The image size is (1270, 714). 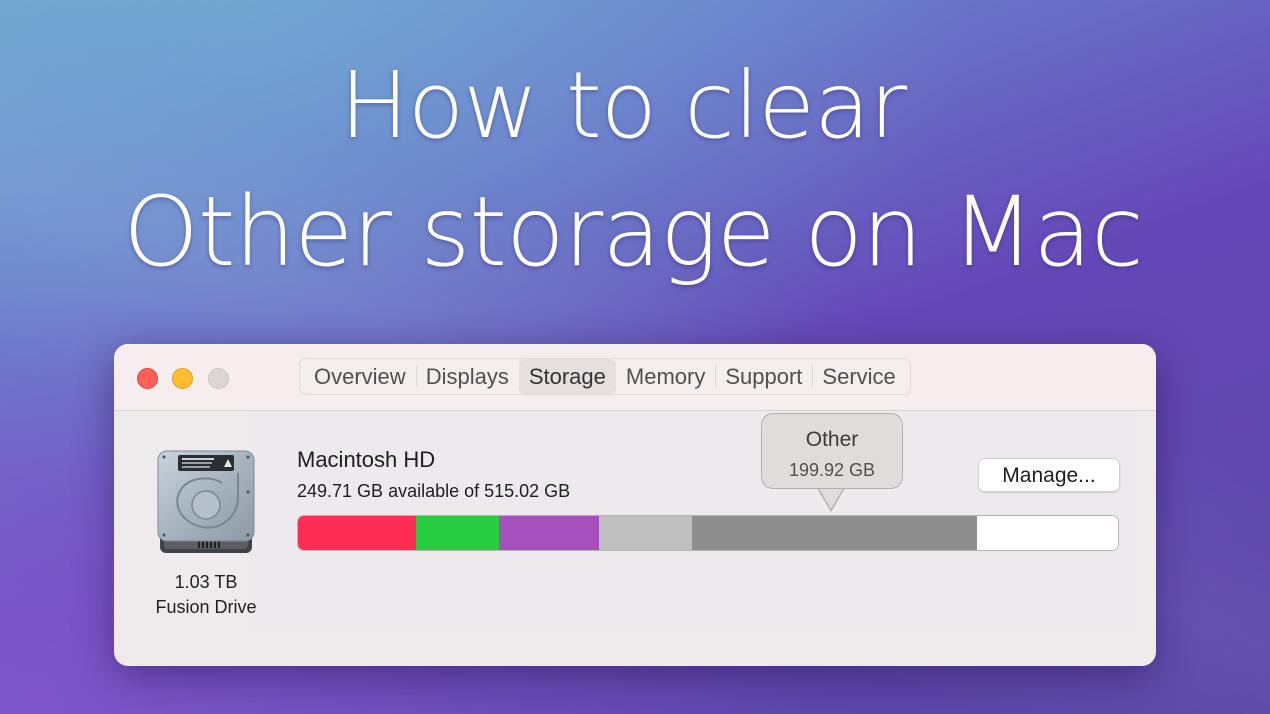 I want to click on tab-service: Service, so click(x=858, y=376).